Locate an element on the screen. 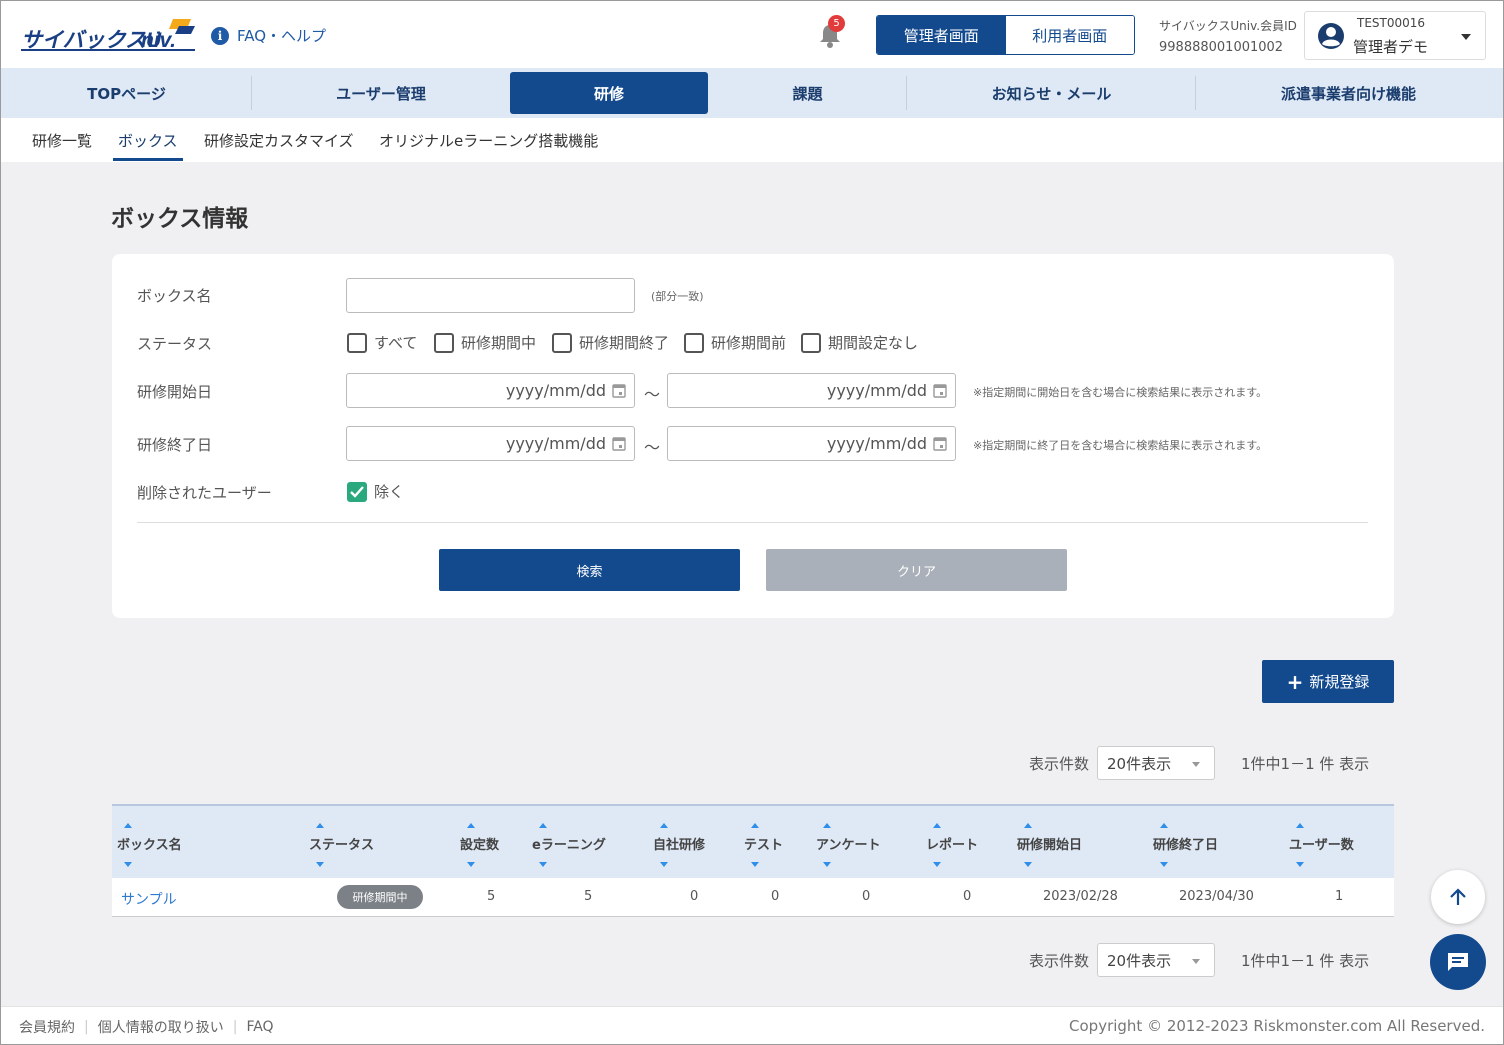 Image resolution: width=1504 pixels, height=1045 pixels. new-register-button: + 新規登録 is located at coordinates (1328, 681).